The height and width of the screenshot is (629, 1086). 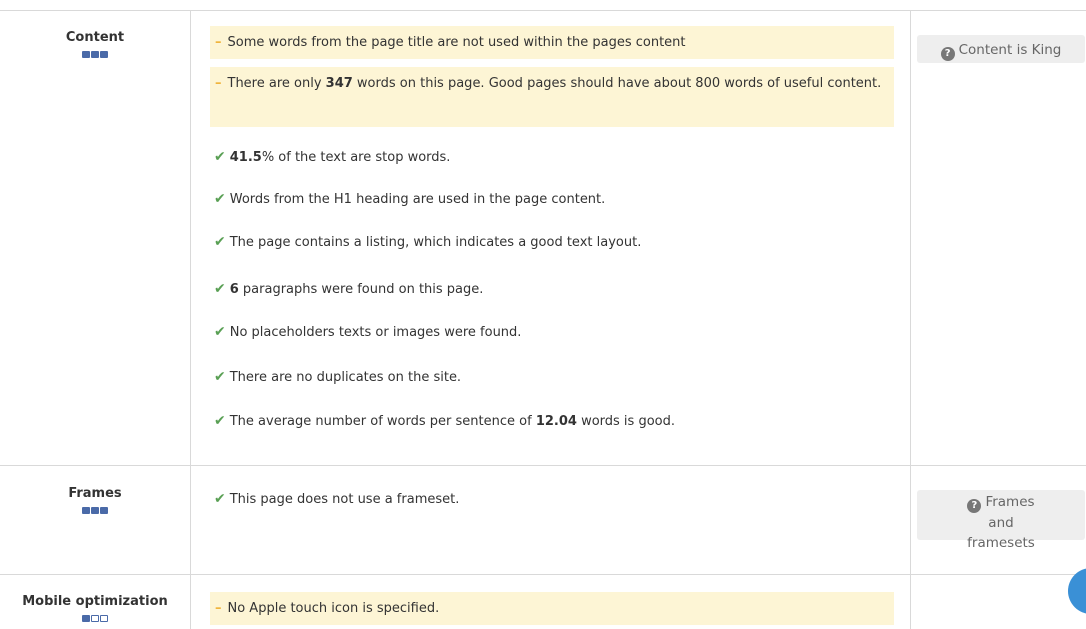 I want to click on help-content-is-king-button: ? Content is King, so click(x=1001, y=49).